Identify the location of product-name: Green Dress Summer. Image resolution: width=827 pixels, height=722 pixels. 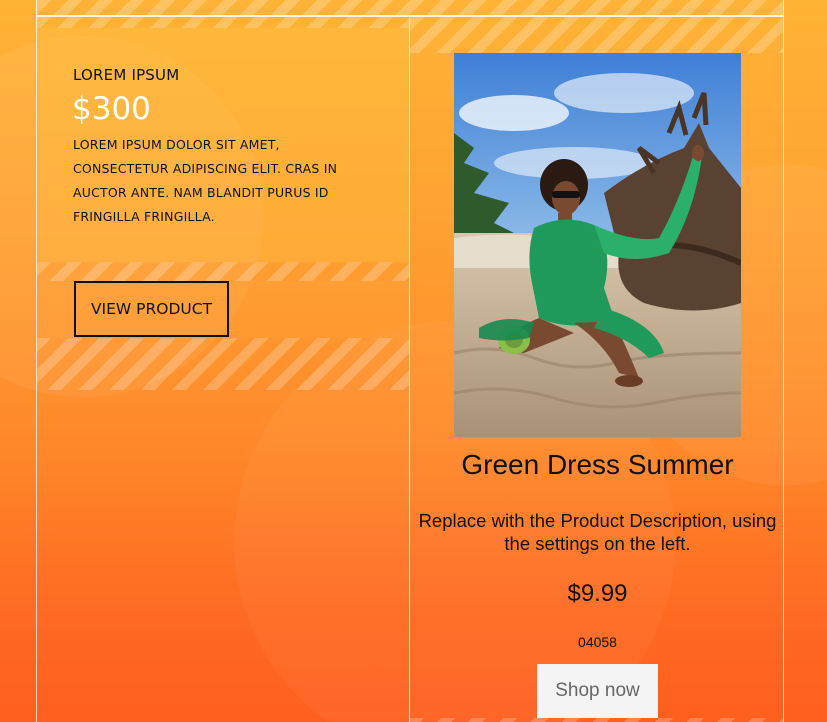
(597, 464).